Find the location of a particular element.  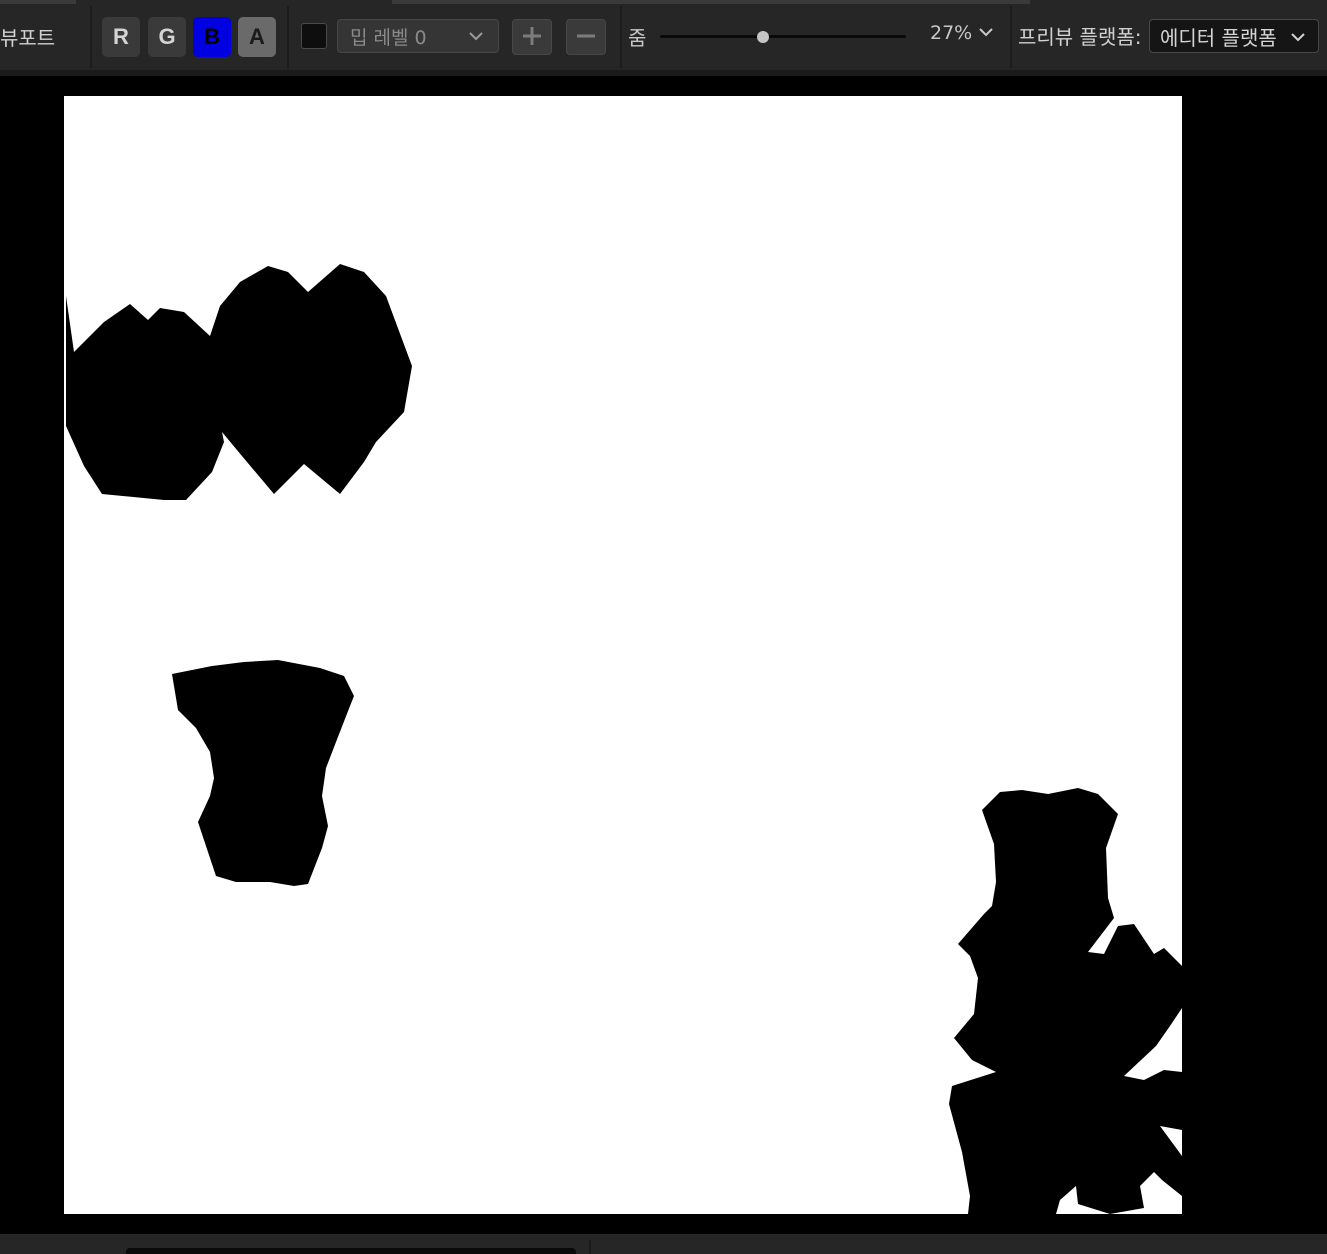

bottom-panel-bar is located at coordinates (663, 1244).